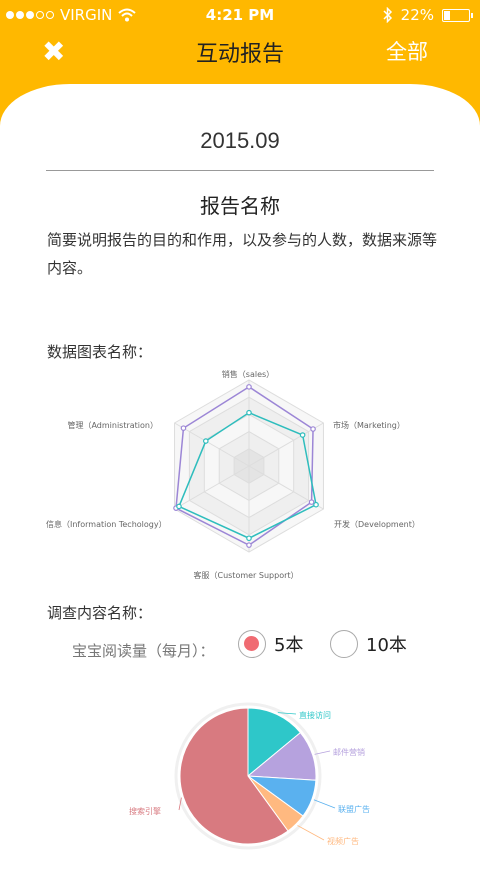 The width and height of the screenshot is (480, 884). Describe the element at coordinates (289, 645) in the screenshot. I see `radio-option-label: 5本` at that location.